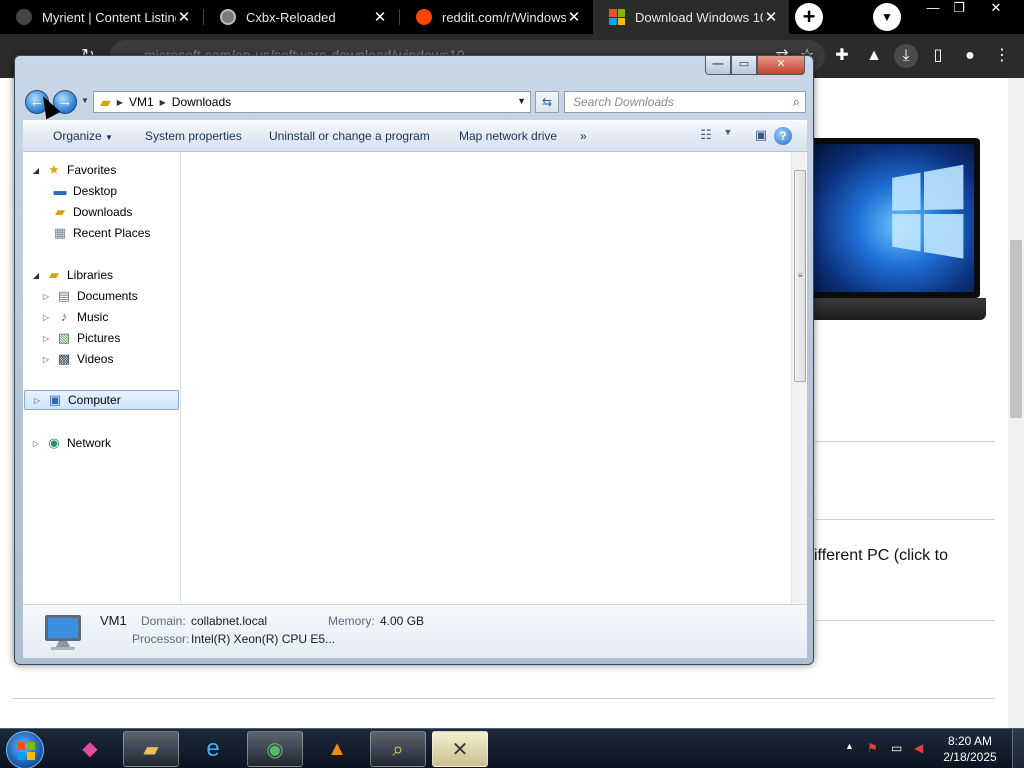 The image size is (1024, 768). I want to click on minimize-button: —, so click(718, 65).